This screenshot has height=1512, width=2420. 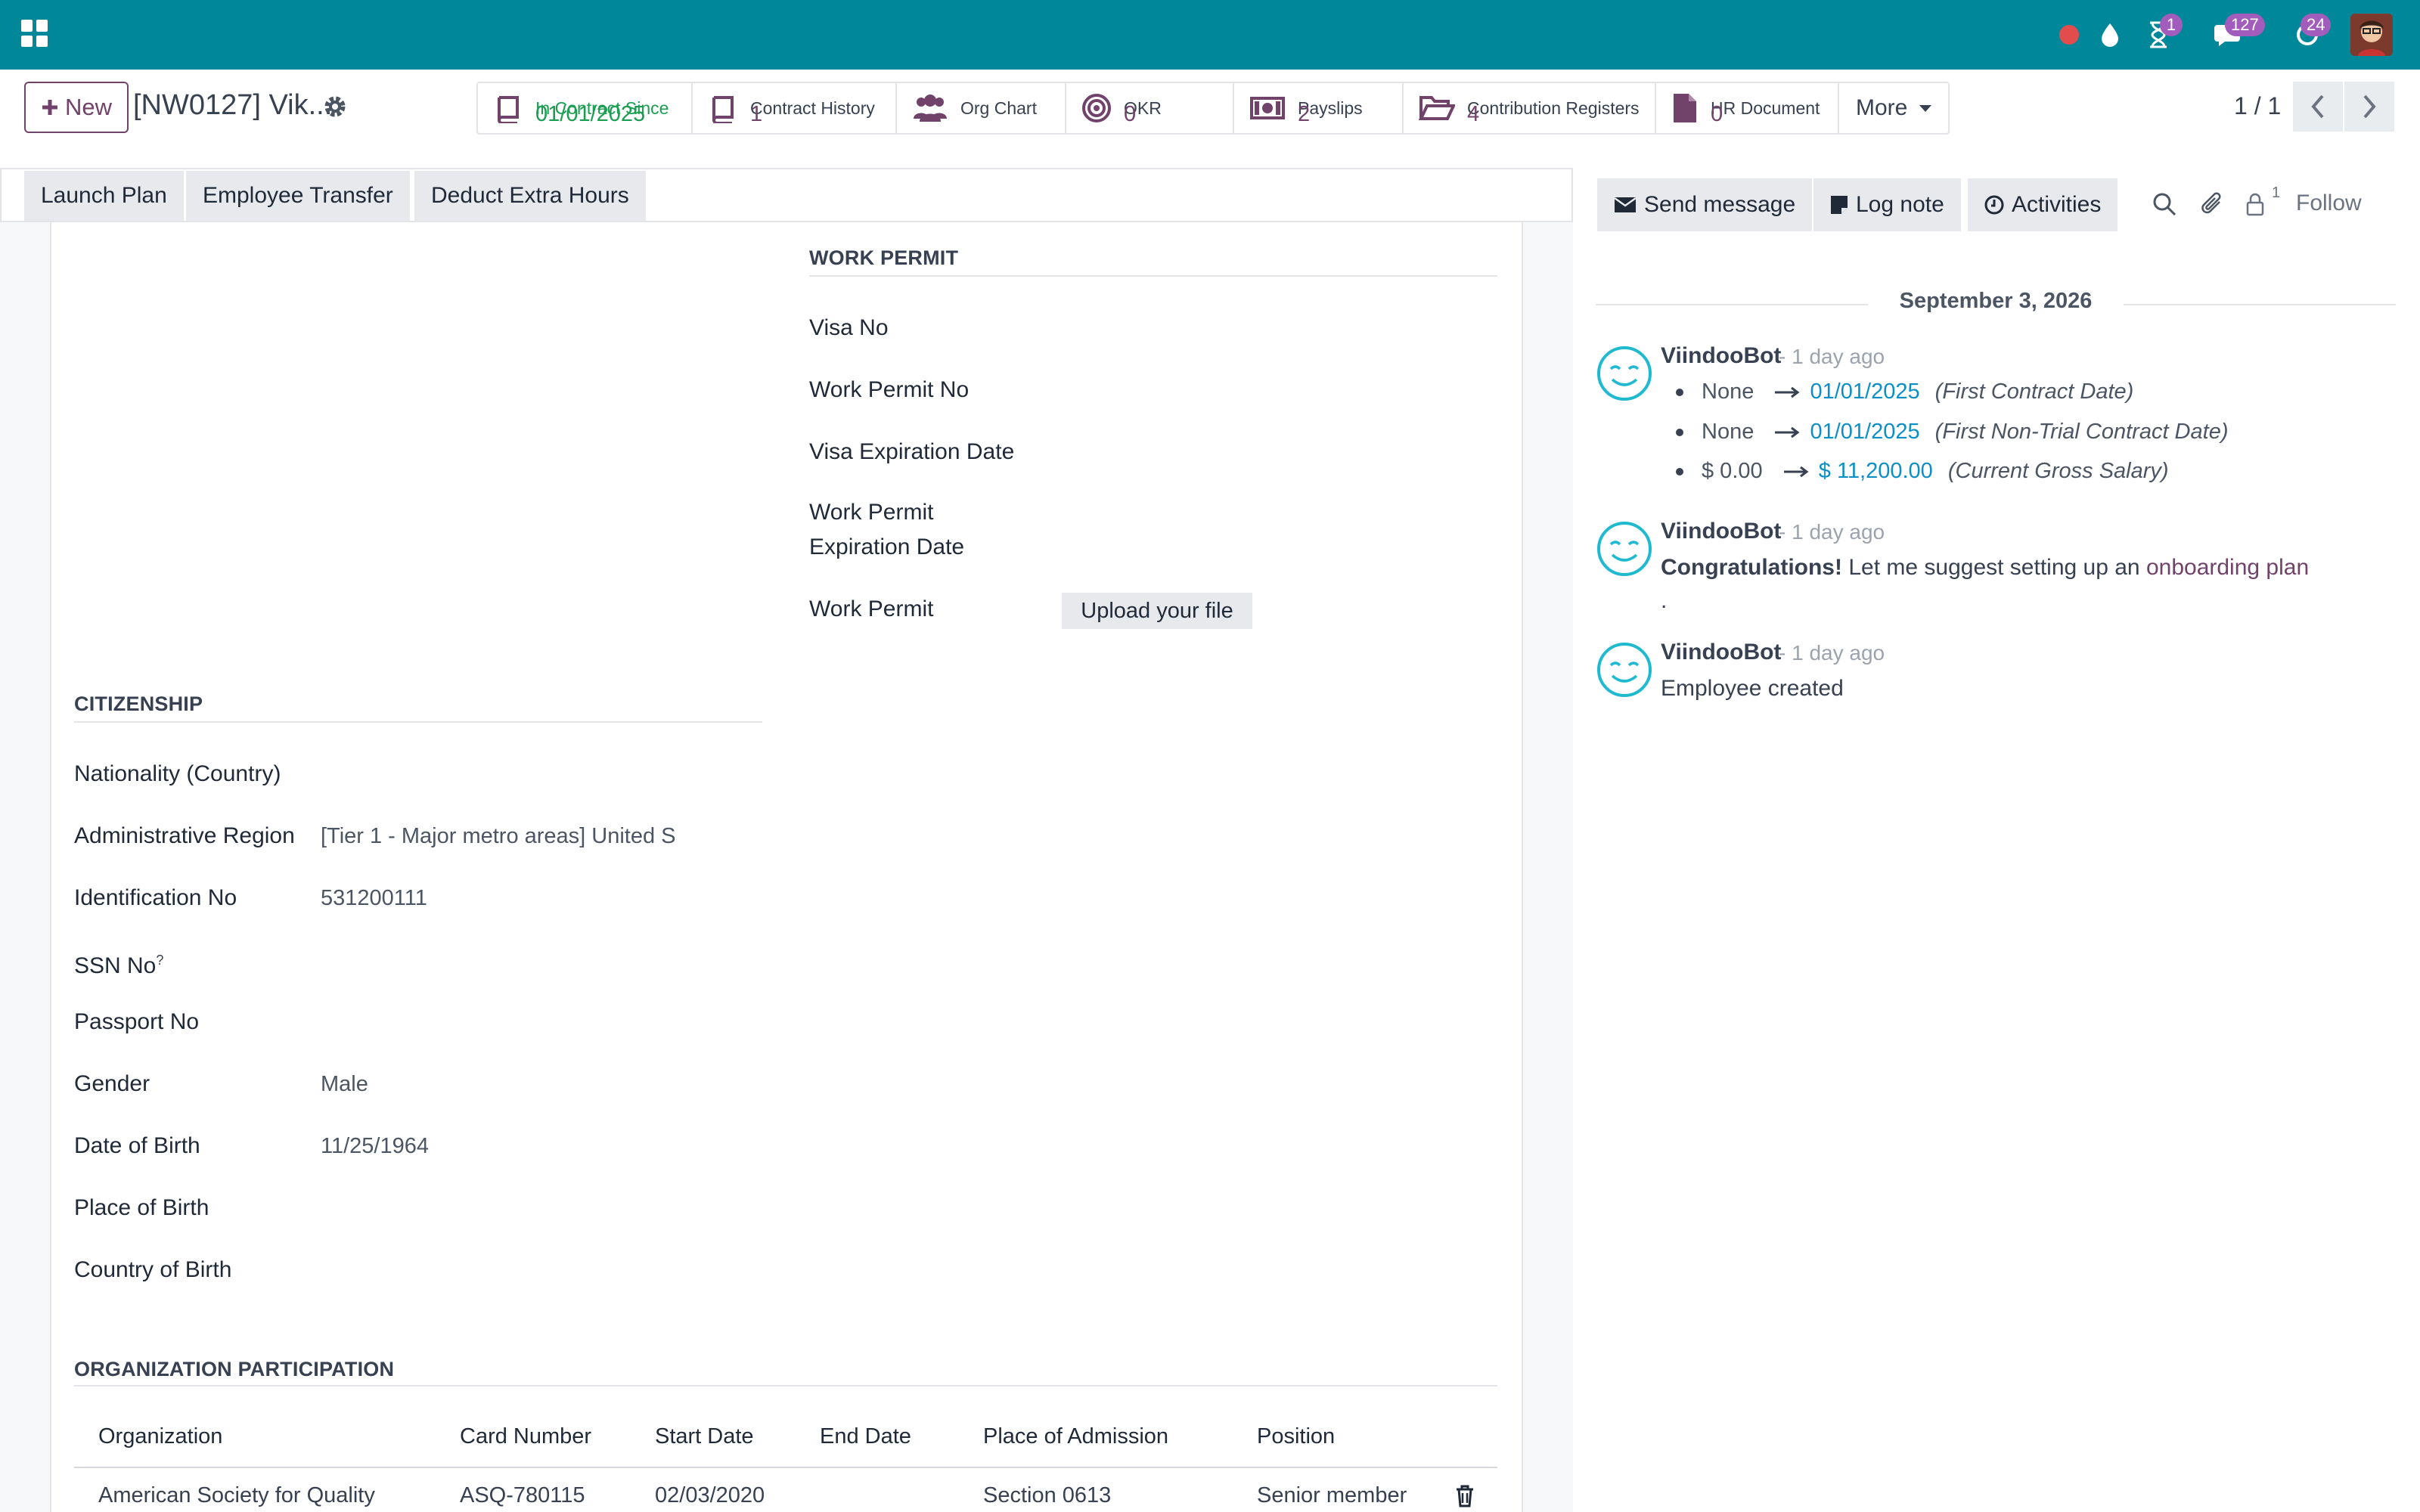 What do you see at coordinates (2318, 107) in the screenshot?
I see `pager-previous-button` at bounding box center [2318, 107].